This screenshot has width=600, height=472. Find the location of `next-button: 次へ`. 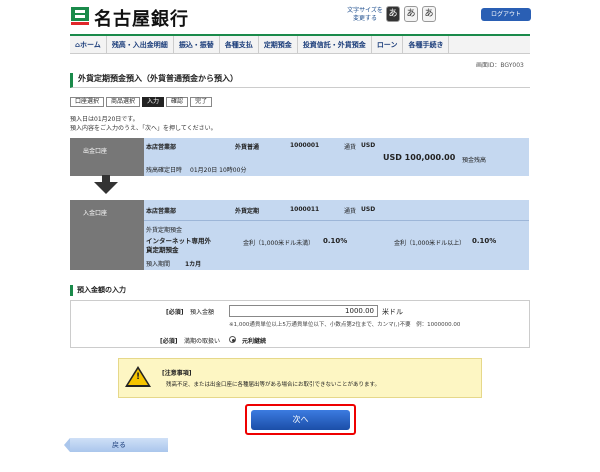

next-button: 次へ is located at coordinates (300, 420).